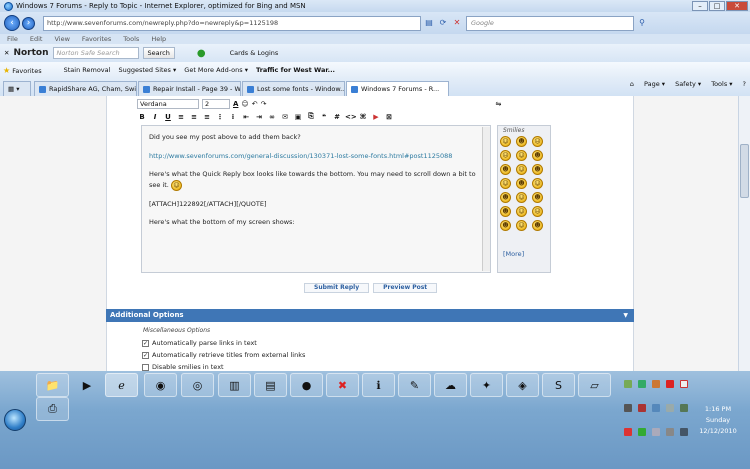 This screenshot has width=750, height=469. I want to click on page-scroll-thumb, so click(744, 171).